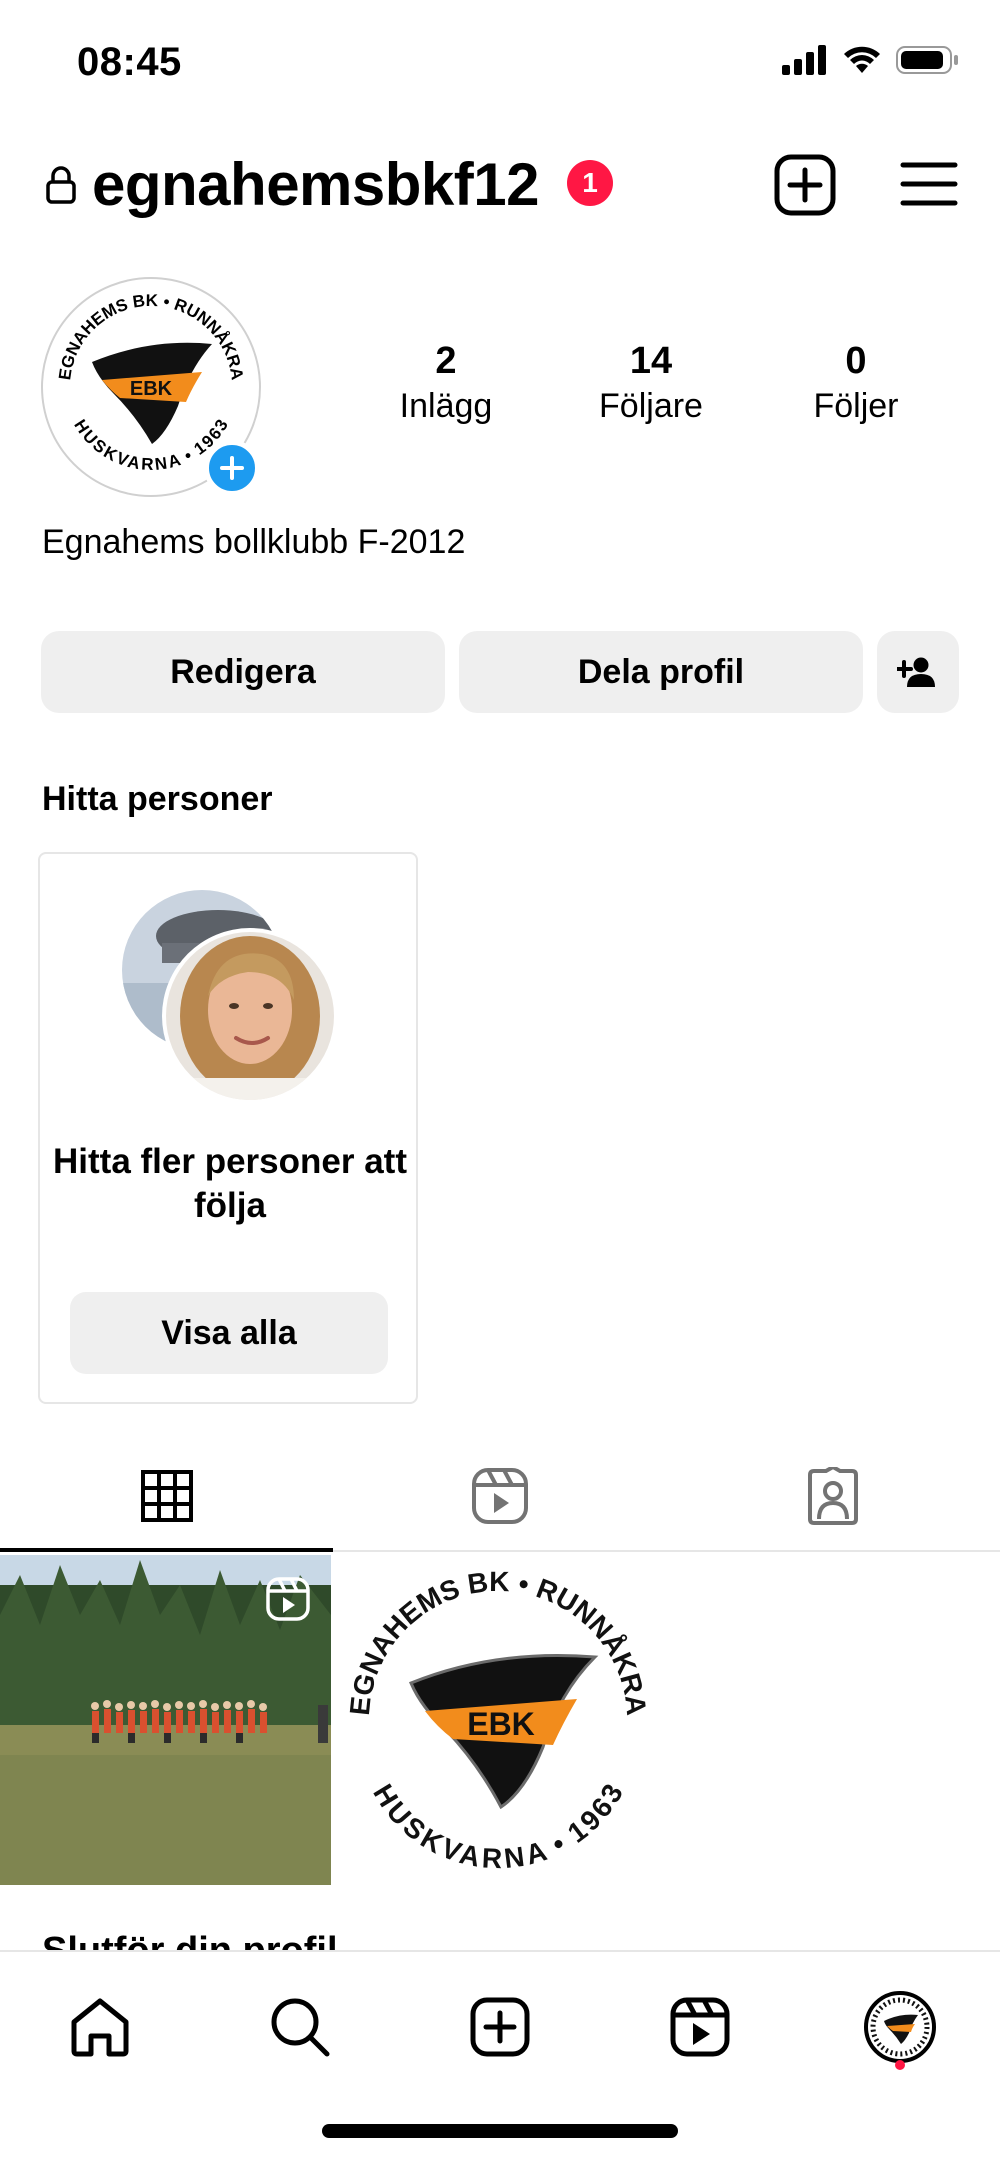  I want to click on home-icon, so click(100, 2027).